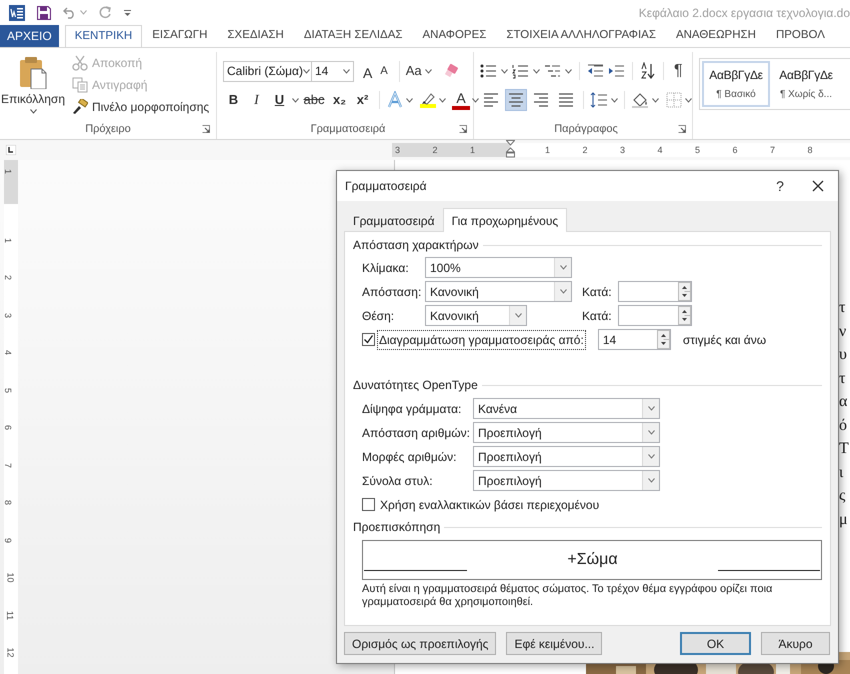  What do you see at coordinates (29, 36) in the screenshot?
I see `file-tab: ΑΡΧΕΙΟ` at bounding box center [29, 36].